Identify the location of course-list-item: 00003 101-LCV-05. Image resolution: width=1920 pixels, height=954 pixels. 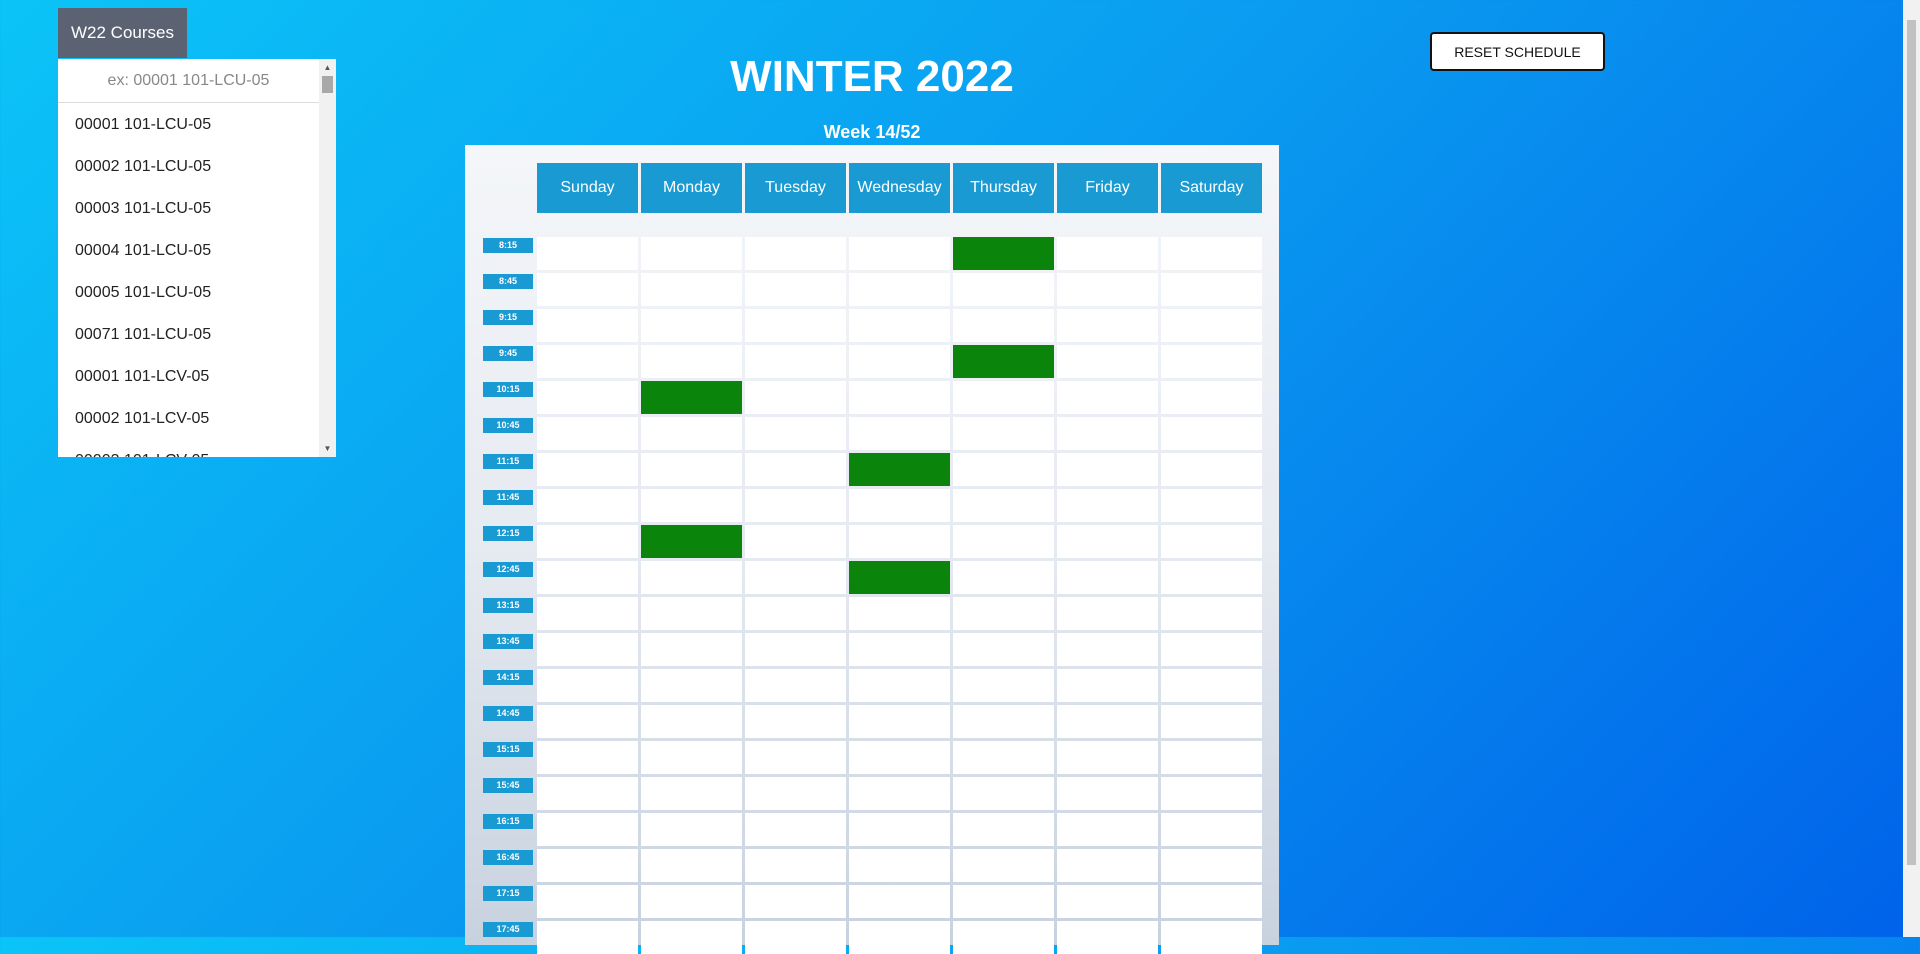
(188, 448).